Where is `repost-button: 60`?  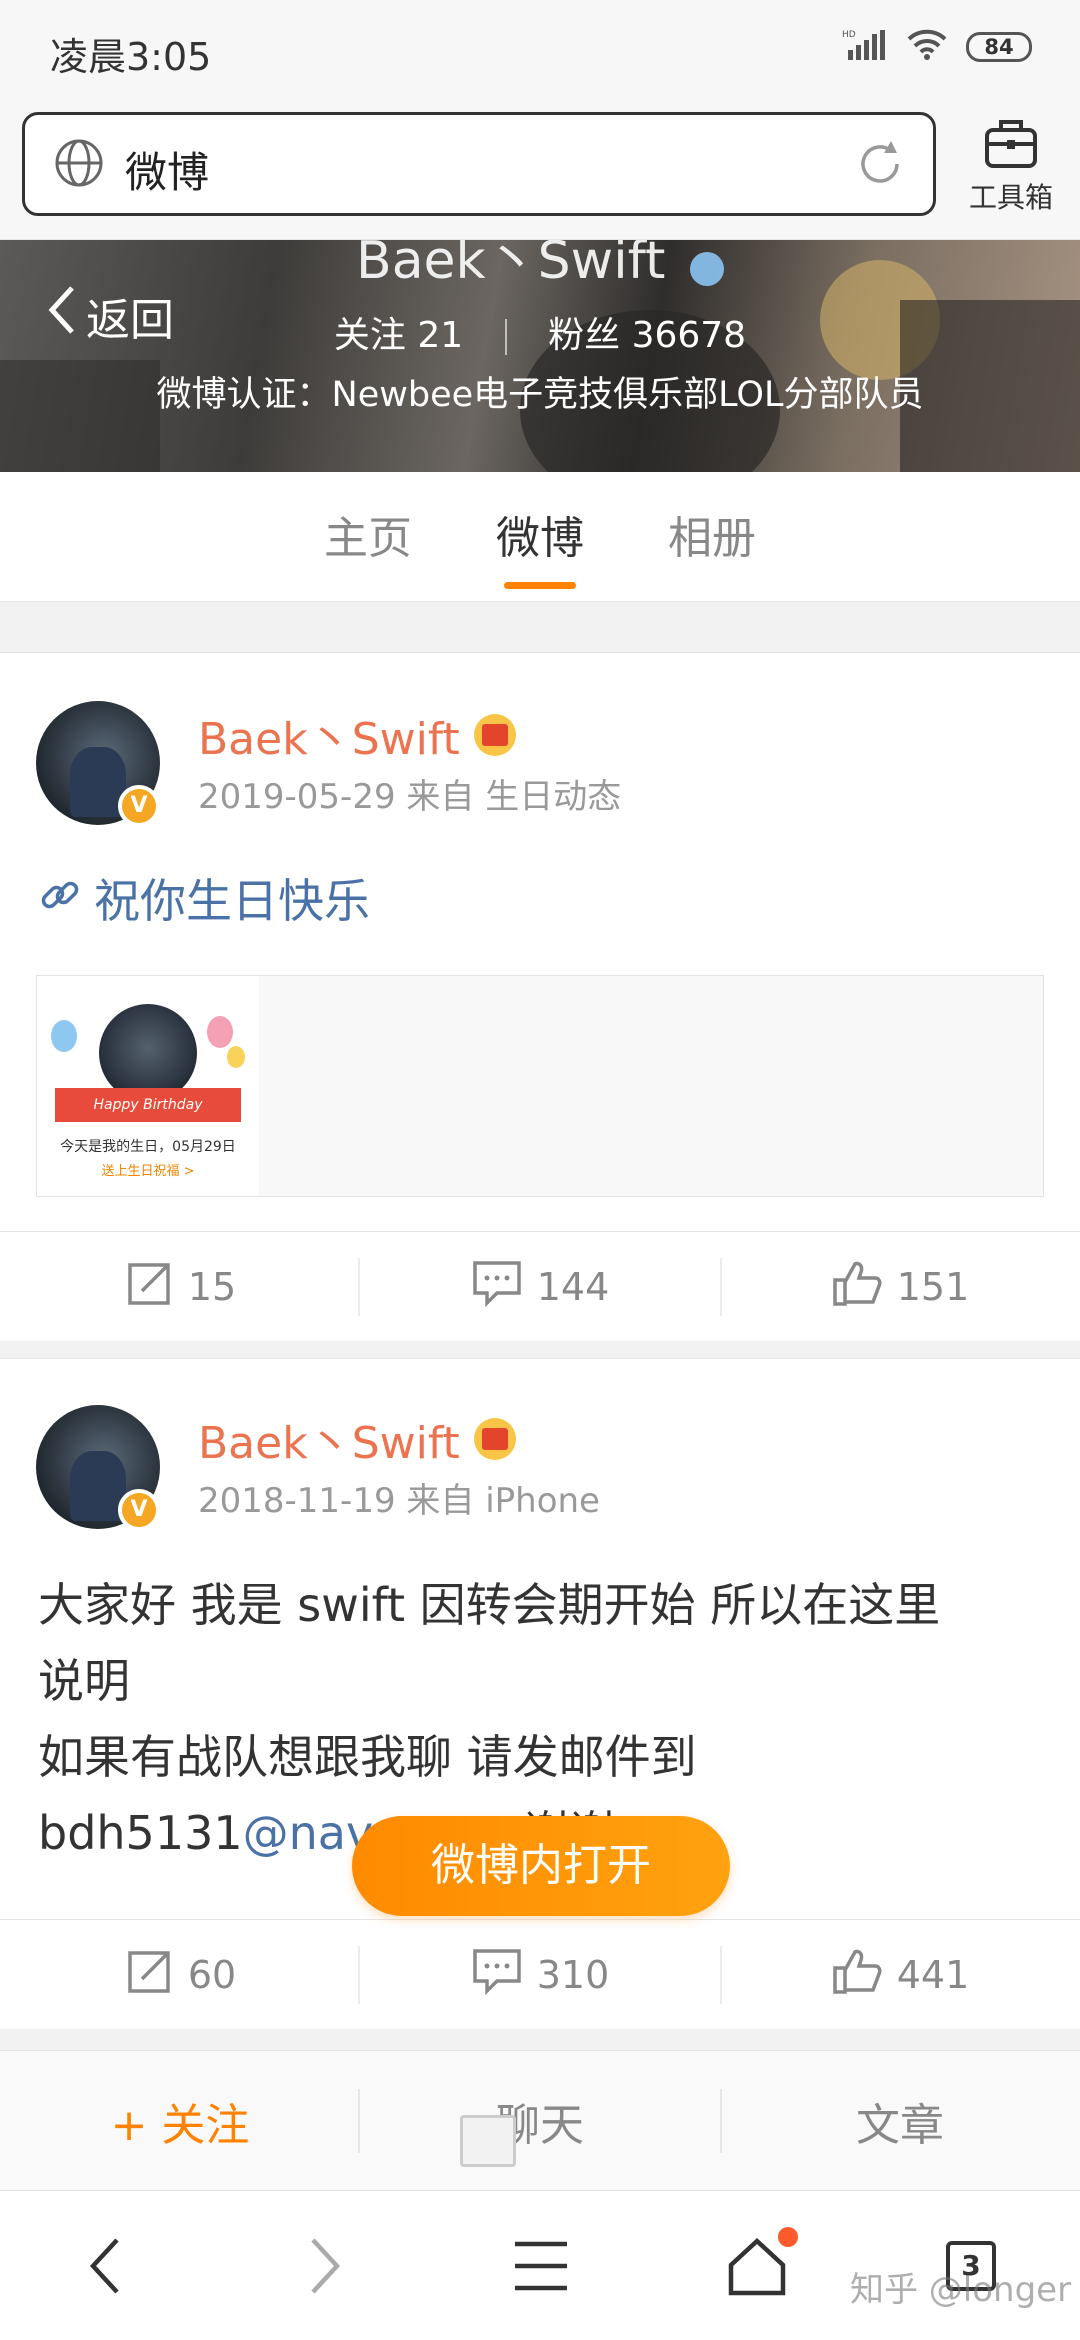
repost-button: 60 is located at coordinates (180, 1975).